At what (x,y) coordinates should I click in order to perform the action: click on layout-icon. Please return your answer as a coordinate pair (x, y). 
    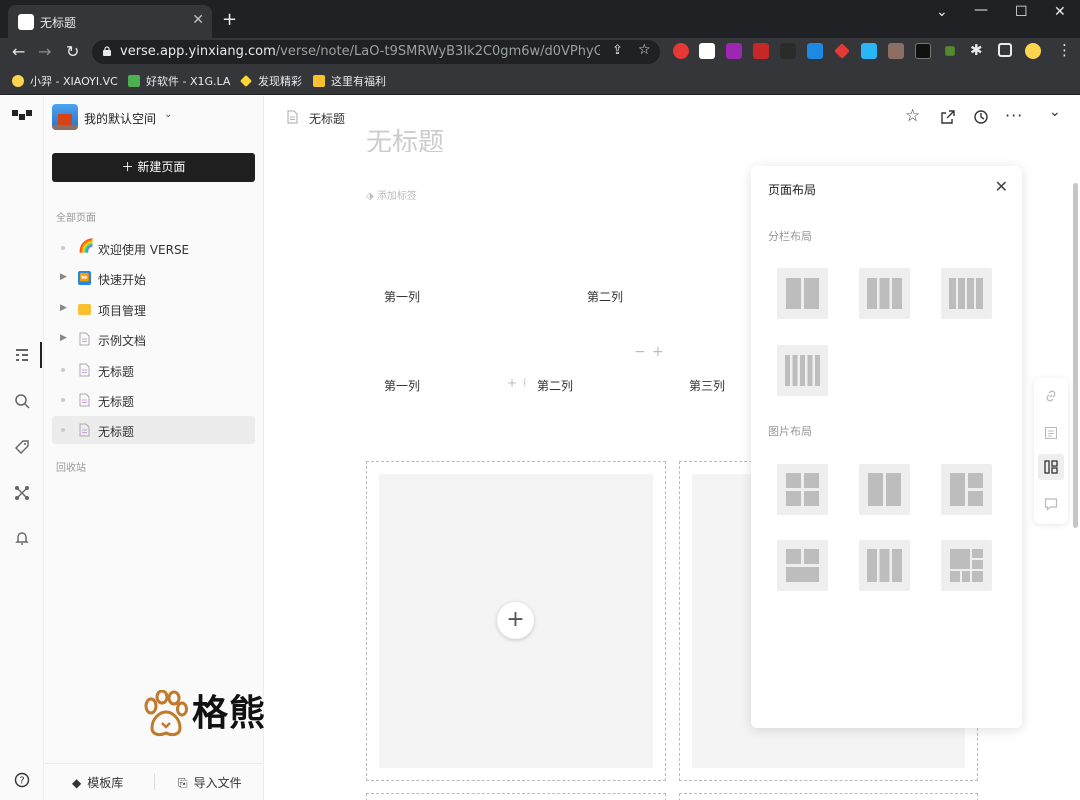
    Looking at the image, I should click on (1051, 467).